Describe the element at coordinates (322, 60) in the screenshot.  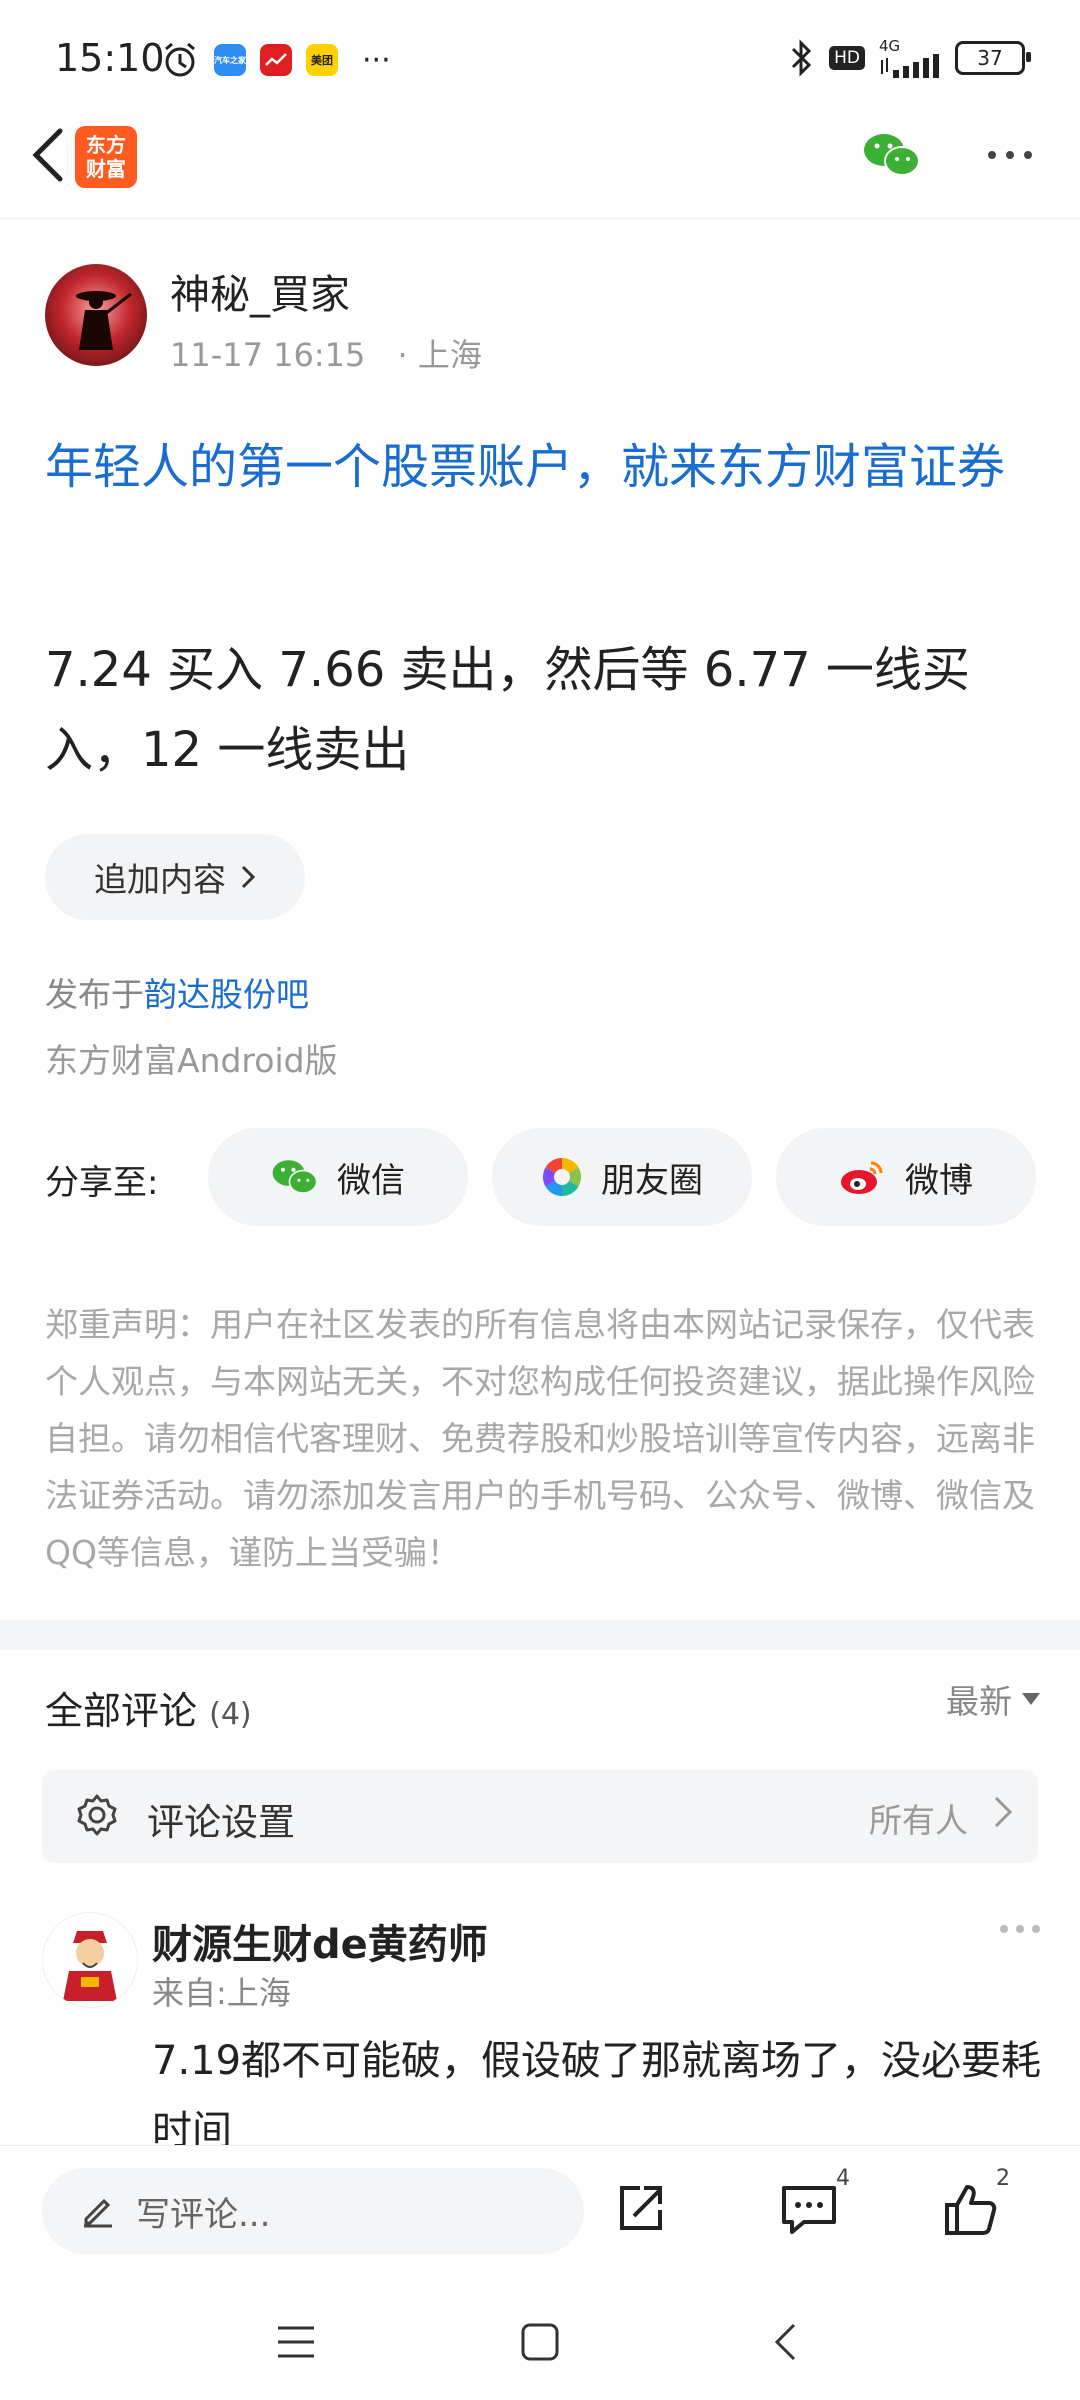
I see `meituan-app-icon: 美团` at that location.